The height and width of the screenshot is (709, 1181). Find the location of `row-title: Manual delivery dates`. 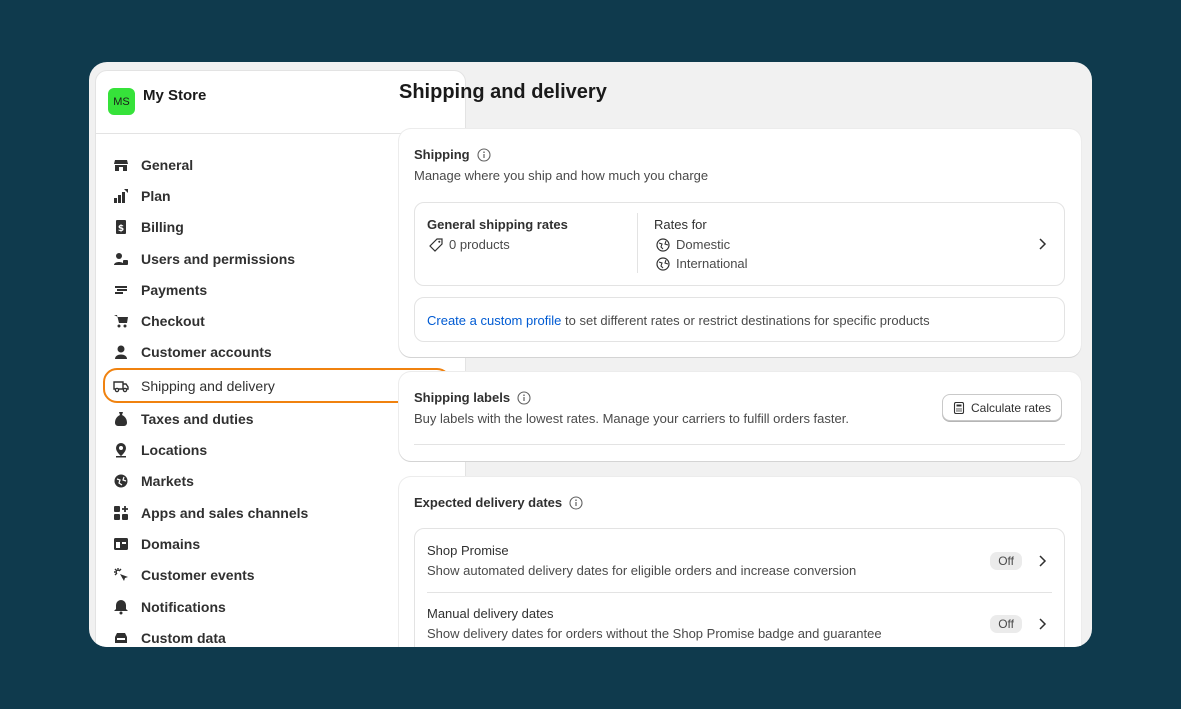

row-title: Manual delivery dates is located at coordinates (490, 613).